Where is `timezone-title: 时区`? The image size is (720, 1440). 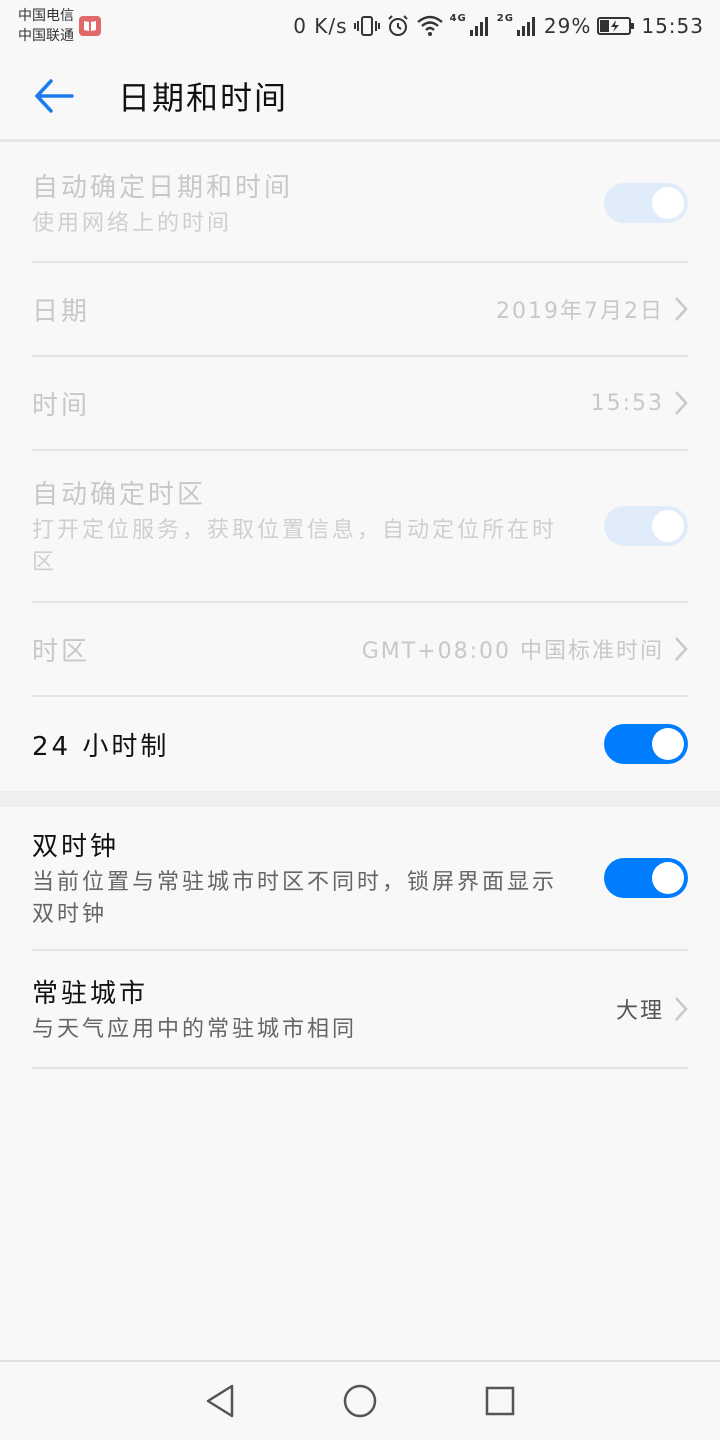 timezone-title: 时区 is located at coordinates (61, 651).